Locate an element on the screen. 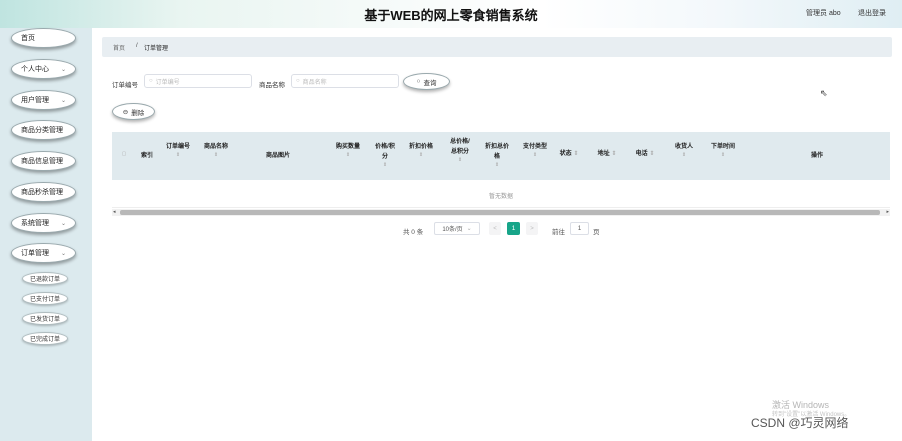 The height and width of the screenshot is (441, 902). product-name-label: 商品名称 is located at coordinates (272, 85).